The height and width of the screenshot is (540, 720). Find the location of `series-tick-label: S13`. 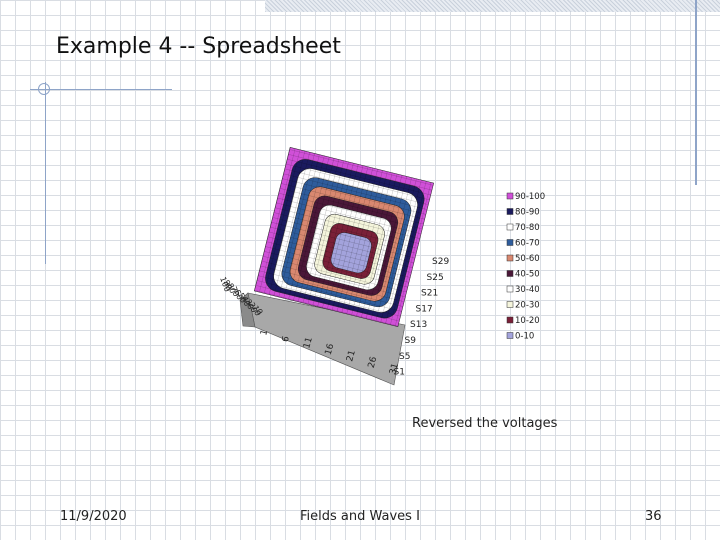

series-tick-label: S13 is located at coordinates (418, 325).